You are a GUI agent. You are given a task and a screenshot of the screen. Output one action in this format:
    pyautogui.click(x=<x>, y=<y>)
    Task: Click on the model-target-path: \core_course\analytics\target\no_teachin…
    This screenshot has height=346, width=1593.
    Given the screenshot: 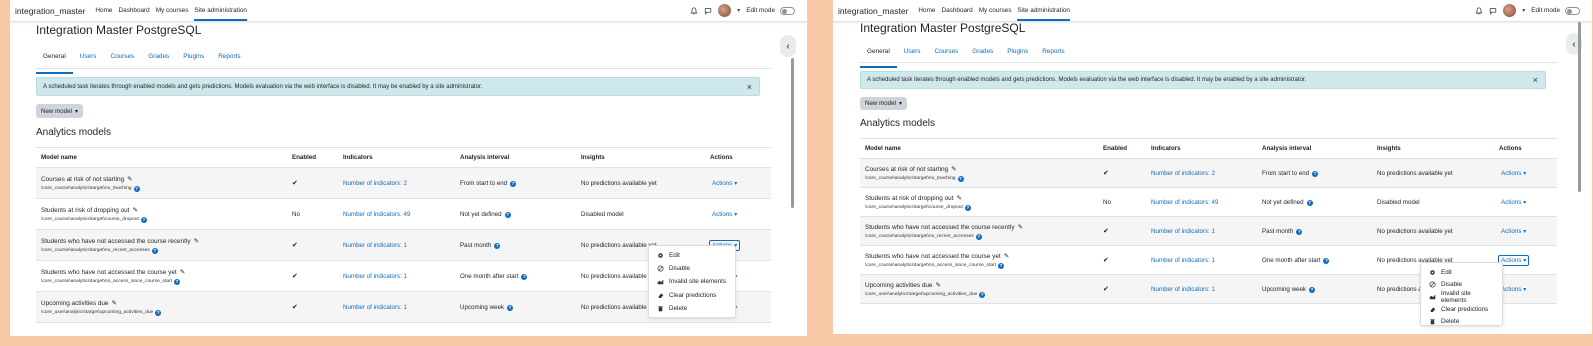 What is the action you would take?
    pyautogui.click(x=161, y=188)
    